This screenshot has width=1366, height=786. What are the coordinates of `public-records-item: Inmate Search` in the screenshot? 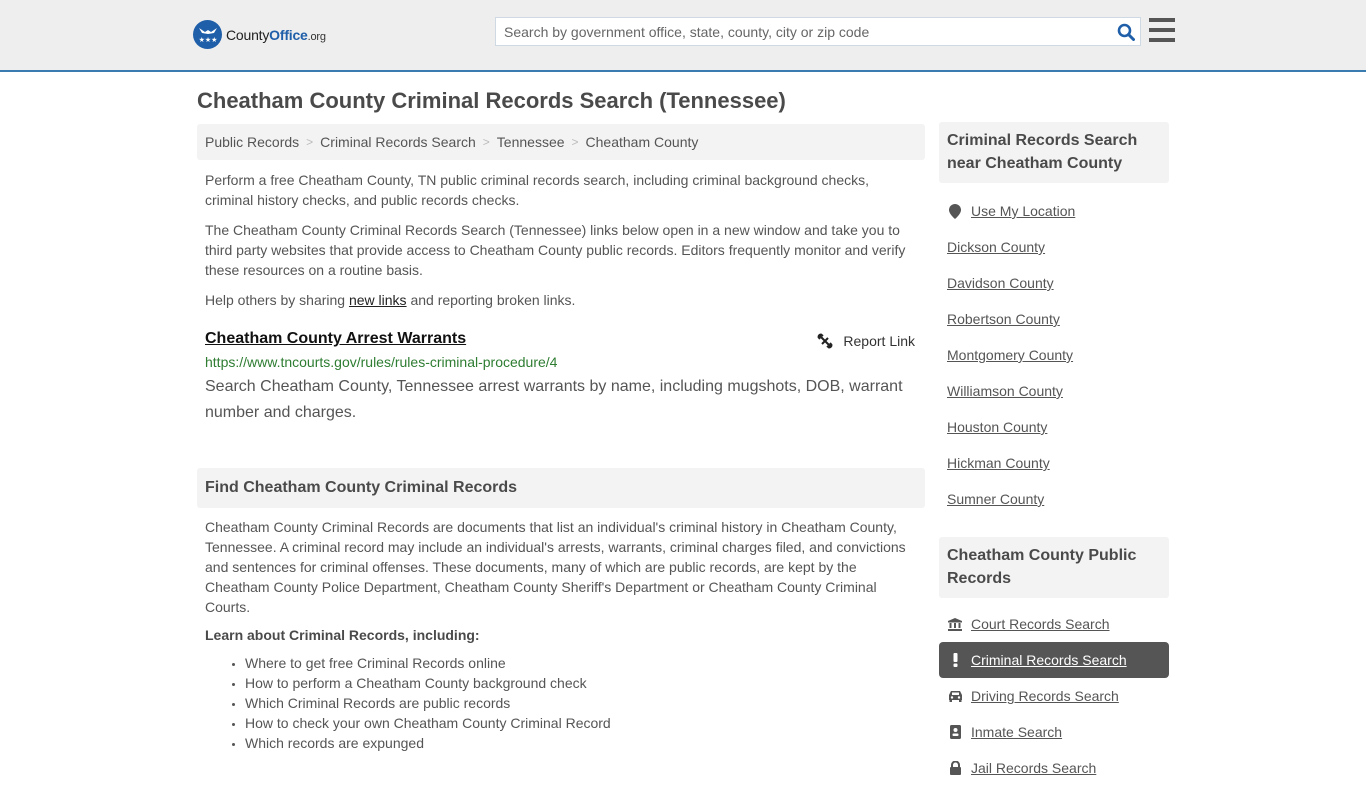 It's located at (1054, 732).